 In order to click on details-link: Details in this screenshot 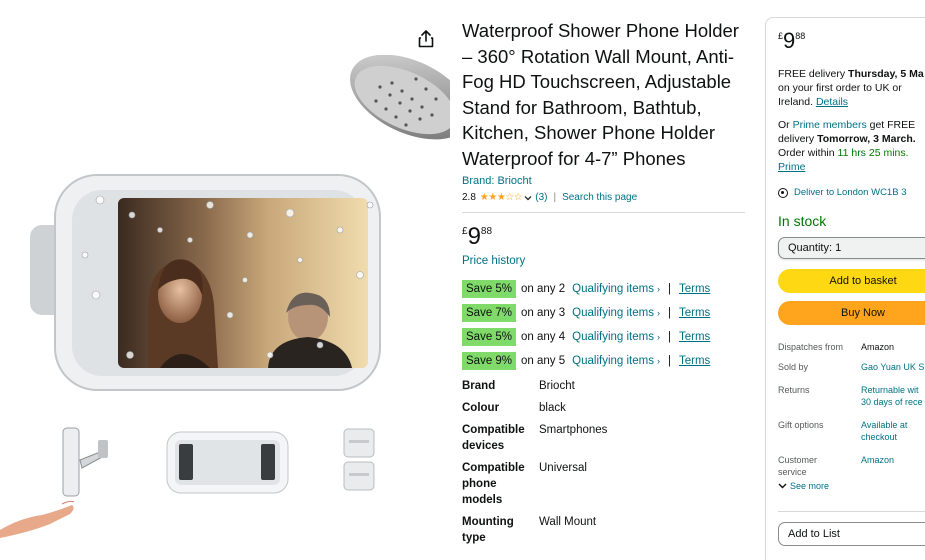, I will do `click(832, 102)`.